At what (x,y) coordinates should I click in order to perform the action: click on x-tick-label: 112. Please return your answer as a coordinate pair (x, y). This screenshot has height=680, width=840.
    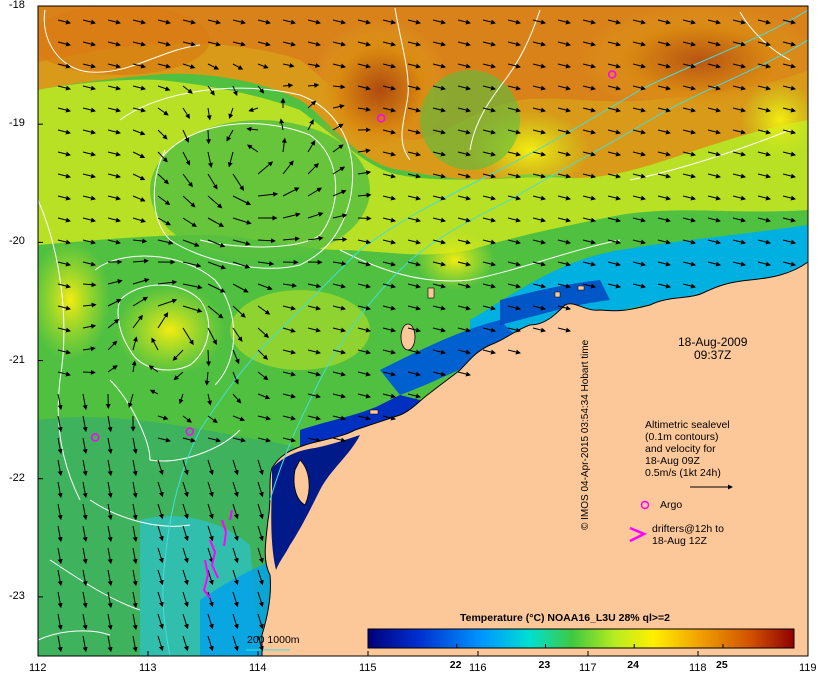
    Looking at the image, I should click on (38, 668).